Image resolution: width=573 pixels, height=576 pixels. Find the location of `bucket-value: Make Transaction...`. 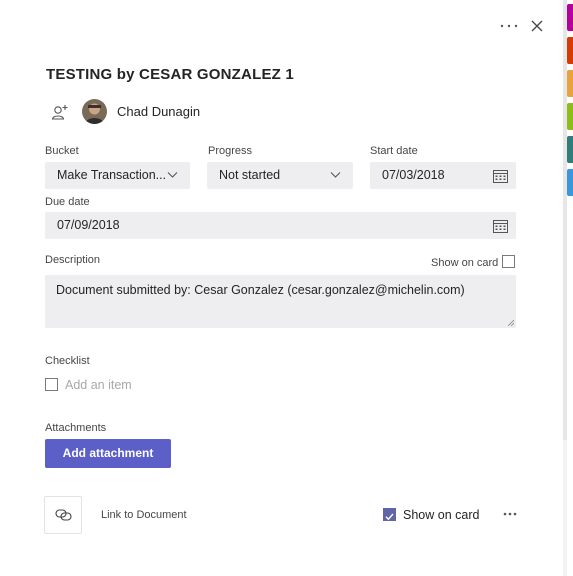

bucket-value: Make Transaction... is located at coordinates (112, 175).